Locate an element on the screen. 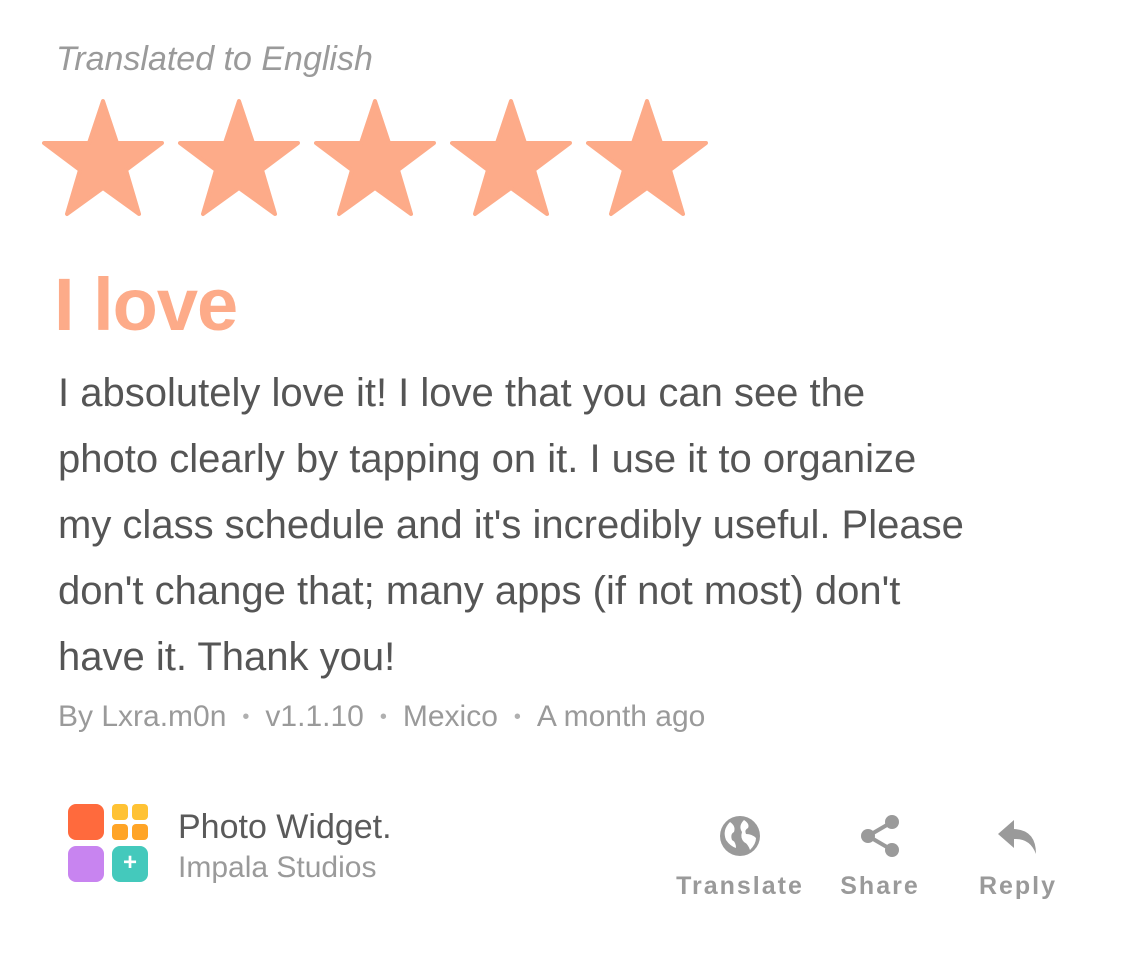  share-button: Share is located at coordinates (880, 856).